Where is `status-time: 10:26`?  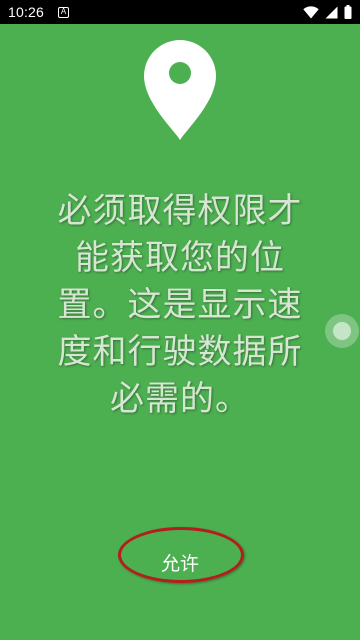
status-time: 10:26 is located at coordinates (26, 12).